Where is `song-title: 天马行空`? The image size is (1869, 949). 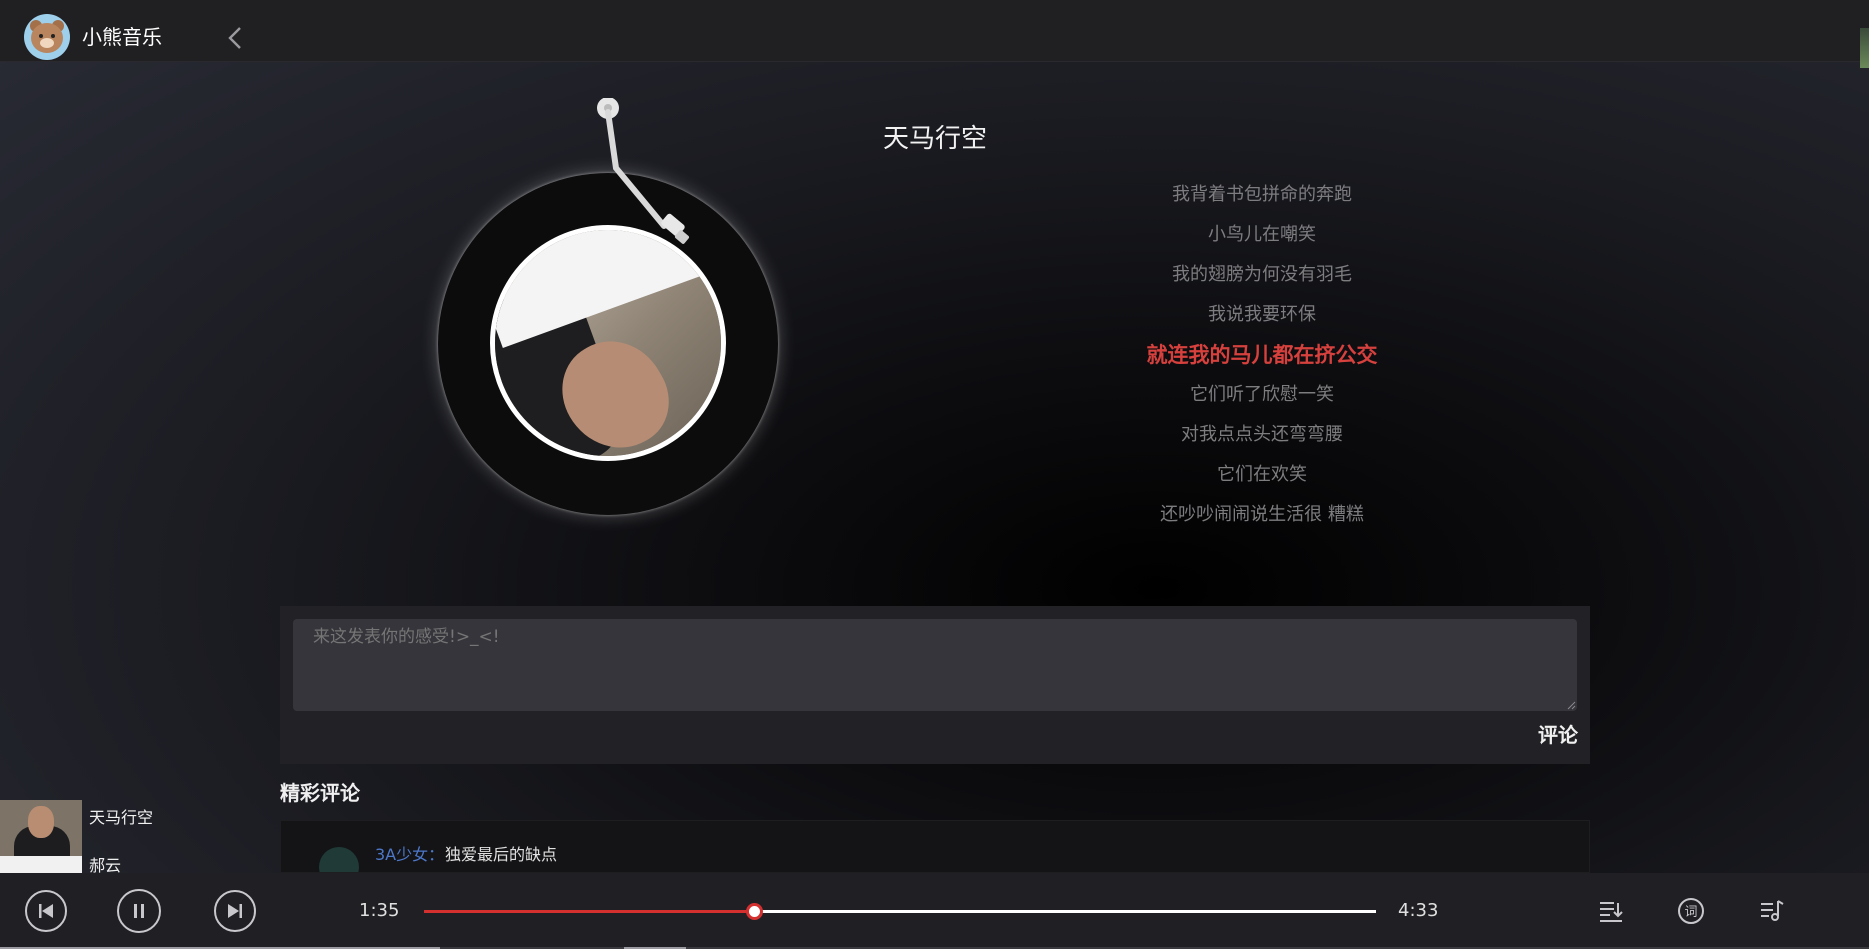 song-title: 天马行空 is located at coordinates (935, 139).